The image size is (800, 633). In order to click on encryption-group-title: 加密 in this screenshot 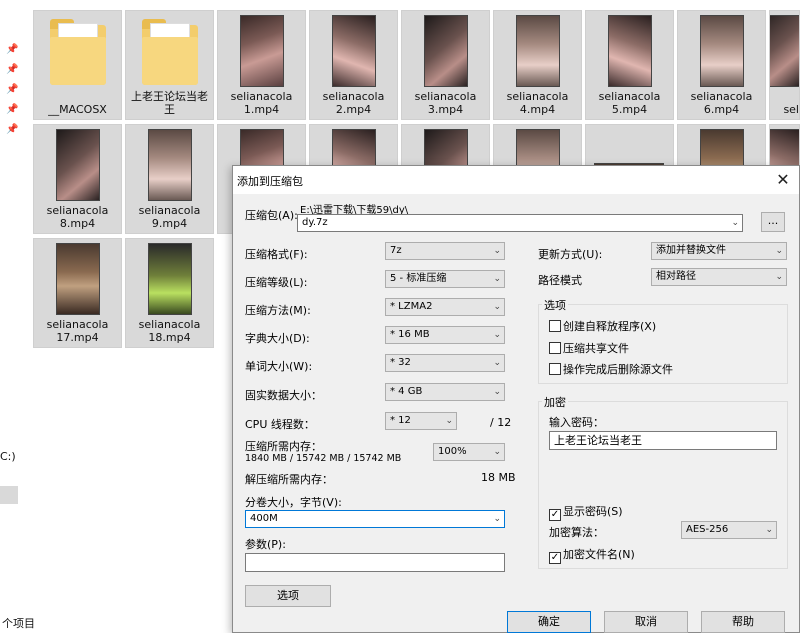, I will do `click(555, 402)`.